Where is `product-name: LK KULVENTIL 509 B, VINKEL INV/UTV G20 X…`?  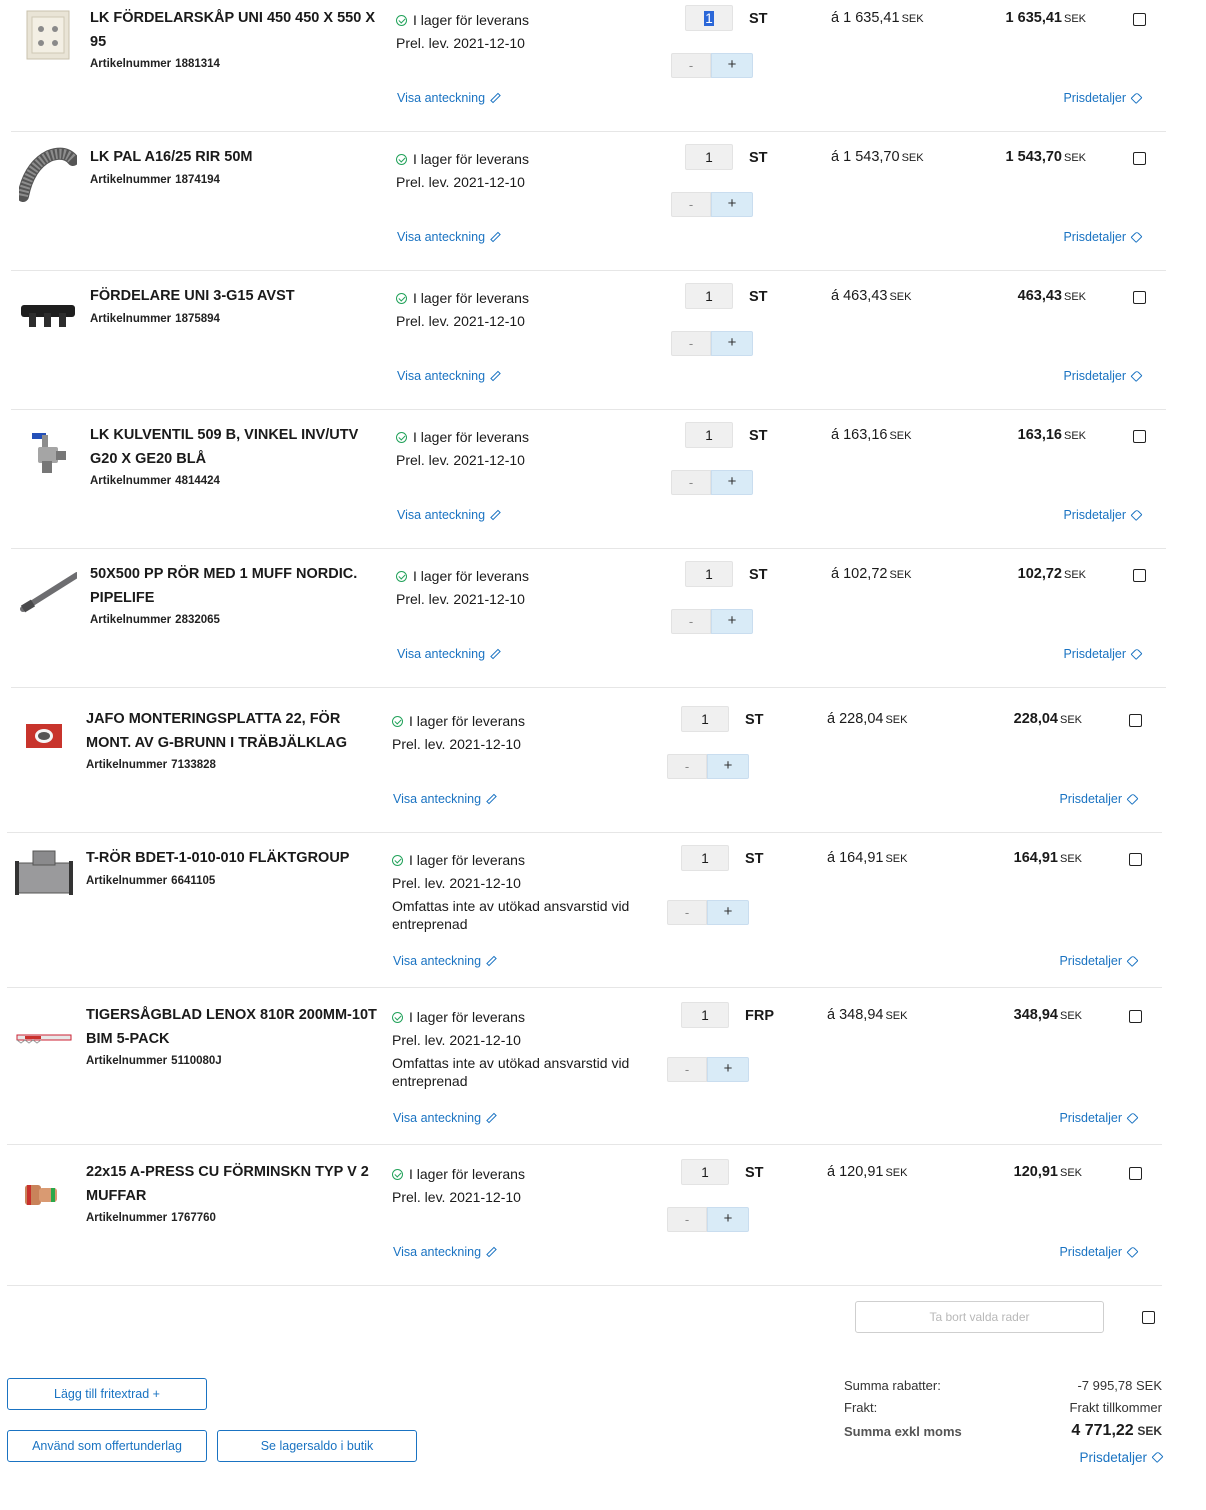 product-name: LK KULVENTIL 509 B, VINKEL INV/UTV G20 X… is located at coordinates (237, 457).